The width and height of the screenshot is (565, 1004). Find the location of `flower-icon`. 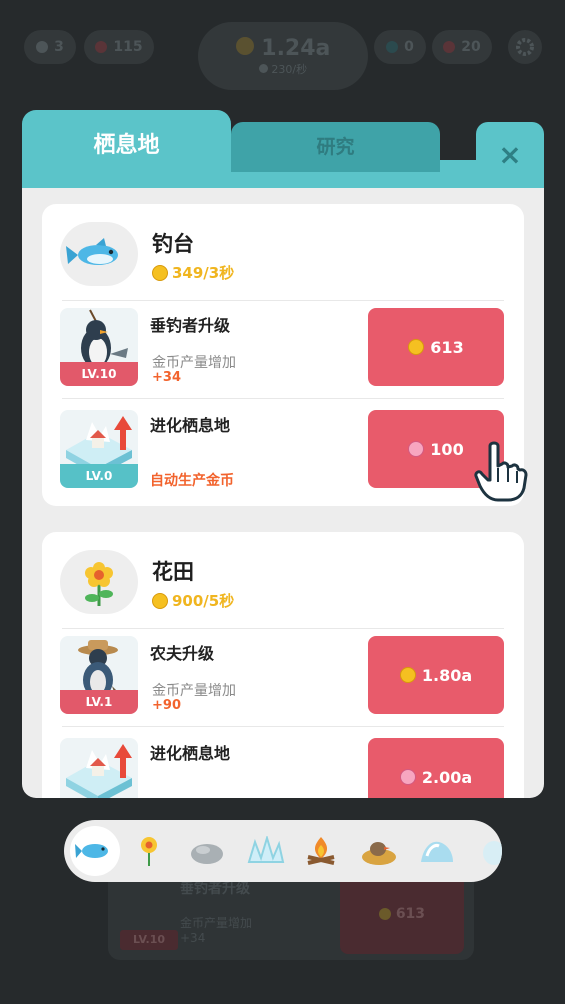

flower-icon is located at coordinates (99, 582).